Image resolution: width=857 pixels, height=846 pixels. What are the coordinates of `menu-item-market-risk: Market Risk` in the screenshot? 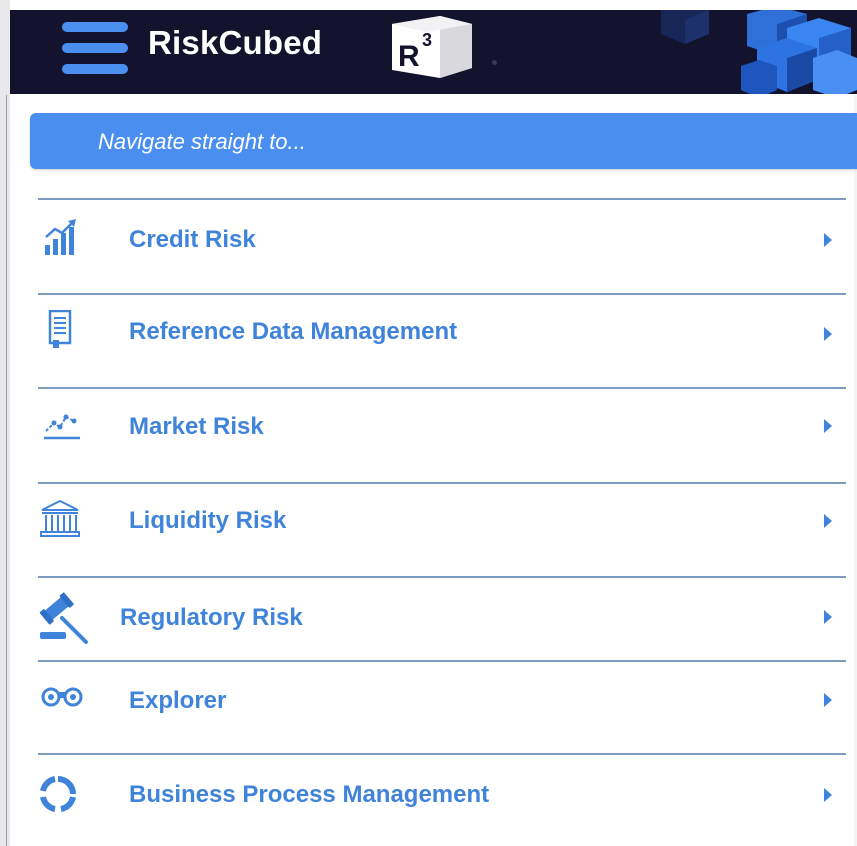 It's located at (442, 433).